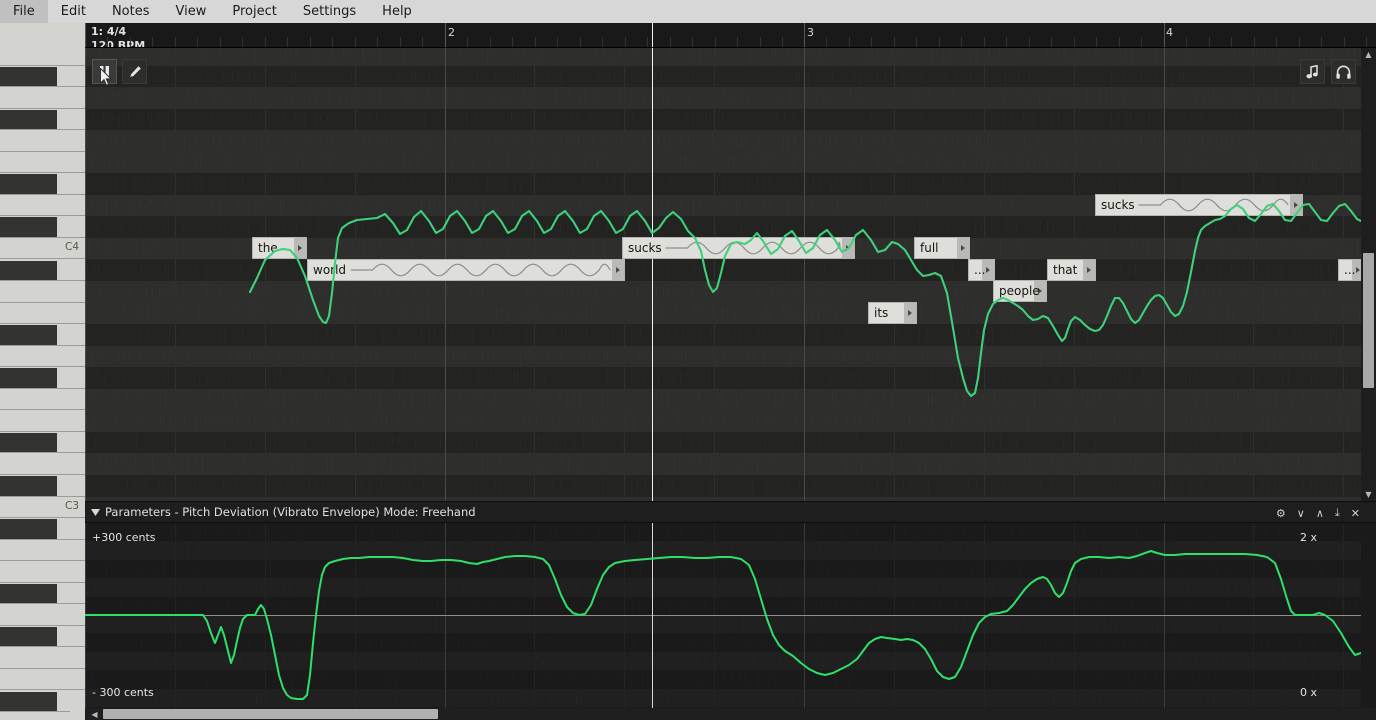 This screenshot has width=1376, height=720. What do you see at coordinates (892, 313) in the screenshot?
I see `note-block: its` at bounding box center [892, 313].